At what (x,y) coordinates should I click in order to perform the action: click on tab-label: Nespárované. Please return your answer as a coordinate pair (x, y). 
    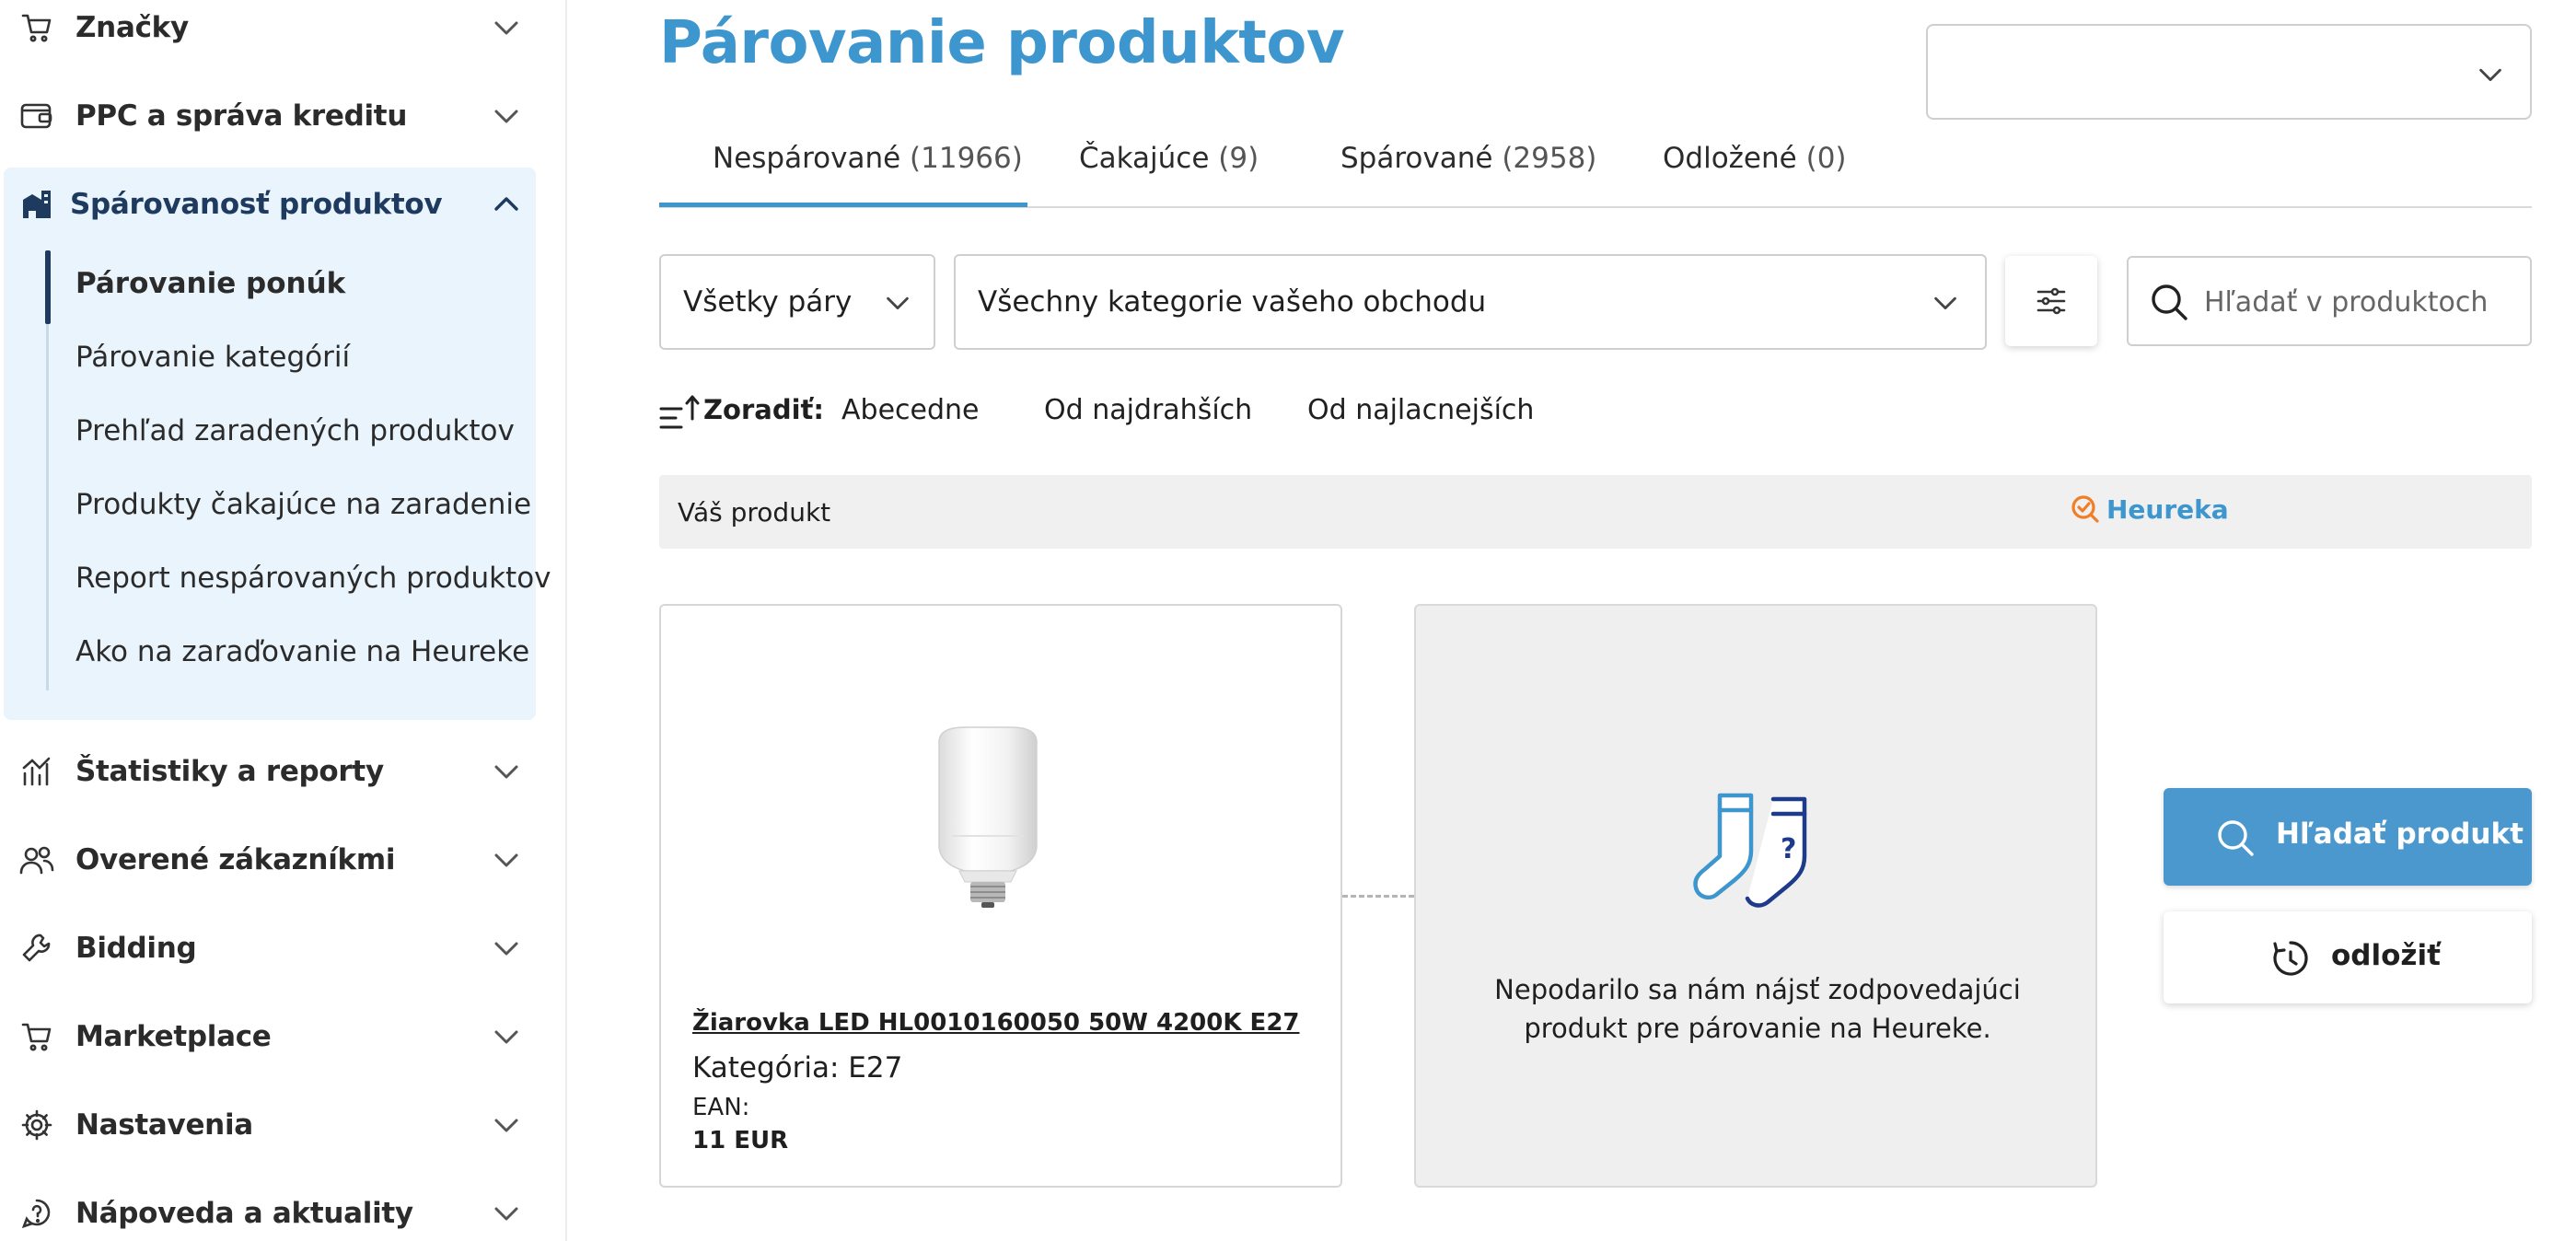
    Looking at the image, I should click on (807, 158).